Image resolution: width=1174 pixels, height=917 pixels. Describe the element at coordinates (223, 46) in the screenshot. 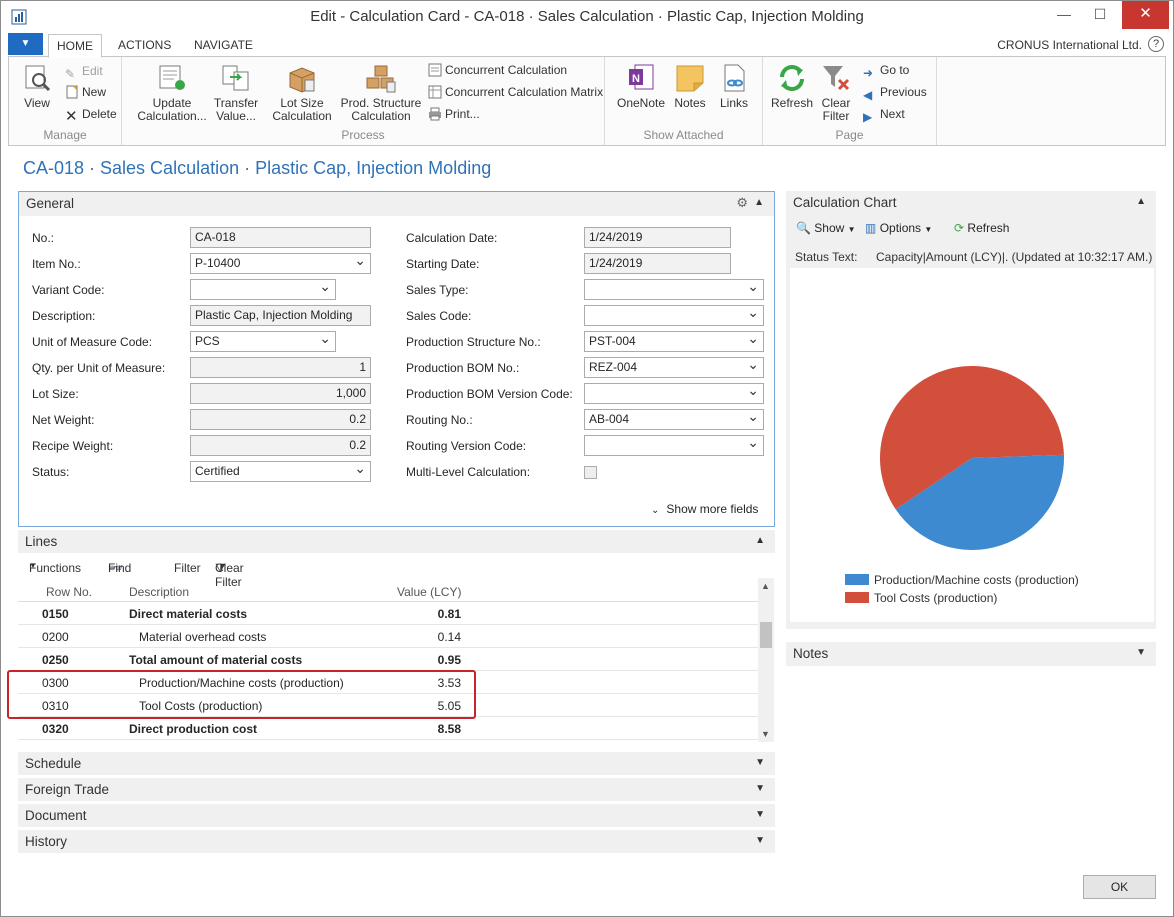

I see `tab-navigate: NAVIGATE` at that location.